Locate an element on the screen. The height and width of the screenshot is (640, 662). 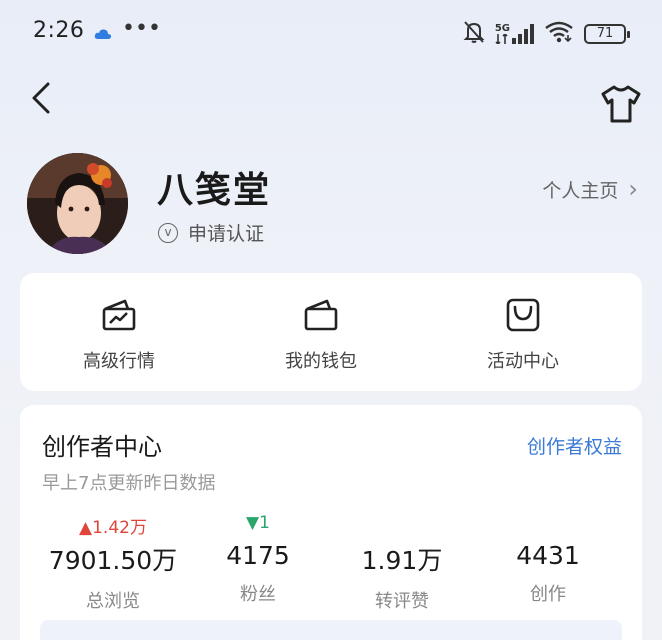
creator-banner is located at coordinates (331, 630).